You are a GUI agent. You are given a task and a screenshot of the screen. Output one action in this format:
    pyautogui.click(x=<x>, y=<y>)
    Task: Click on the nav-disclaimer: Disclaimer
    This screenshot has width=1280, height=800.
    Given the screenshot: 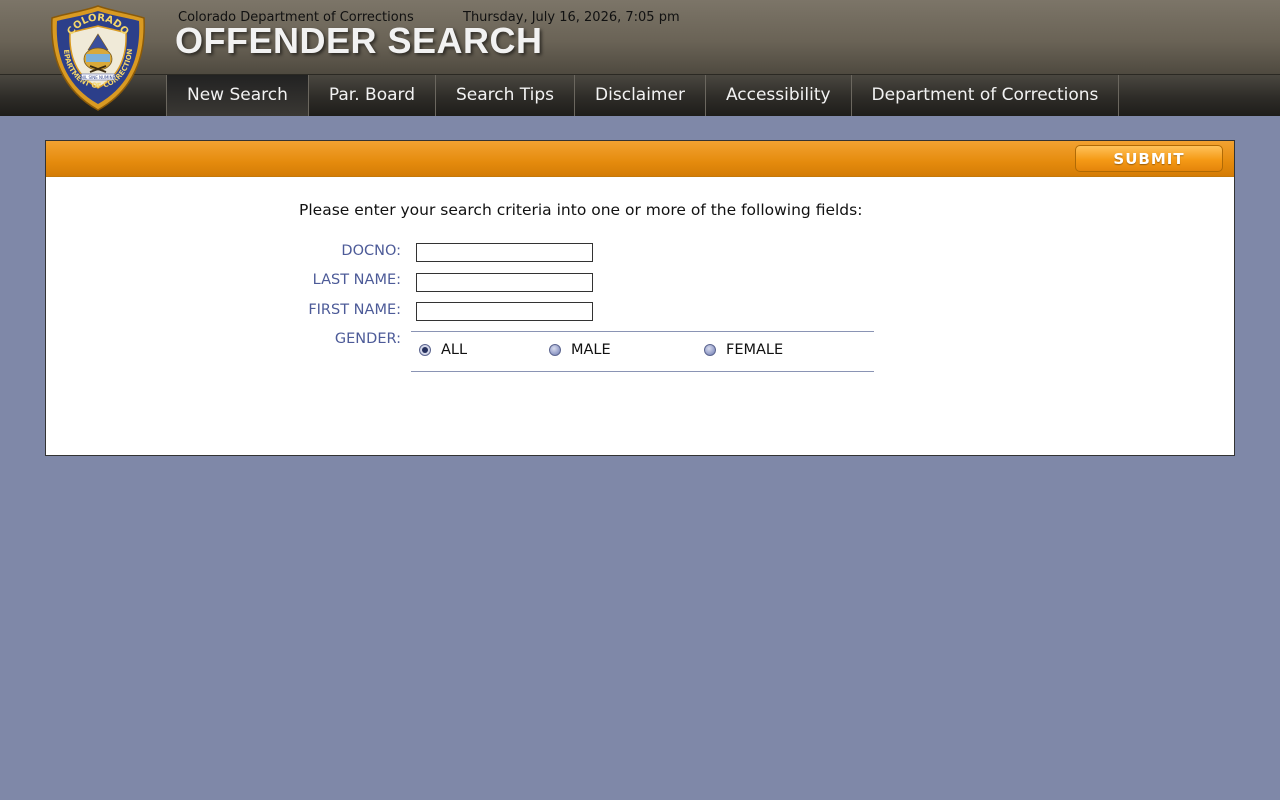 What is the action you would take?
    pyautogui.click(x=640, y=95)
    